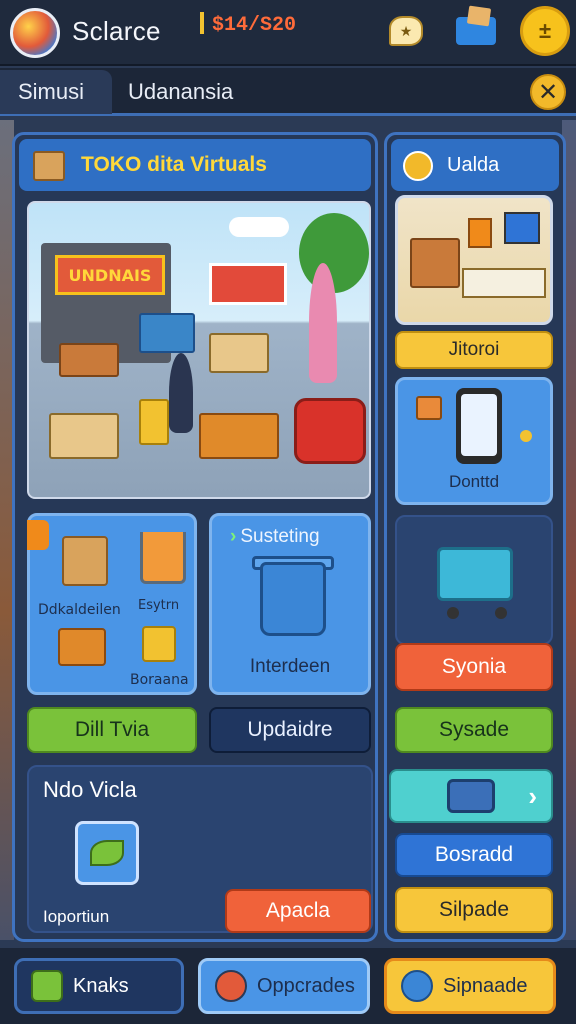  What do you see at coordinates (200, 849) in the screenshot?
I see `news-card: Ndo Vicla Ioportiun Apacla` at bounding box center [200, 849].